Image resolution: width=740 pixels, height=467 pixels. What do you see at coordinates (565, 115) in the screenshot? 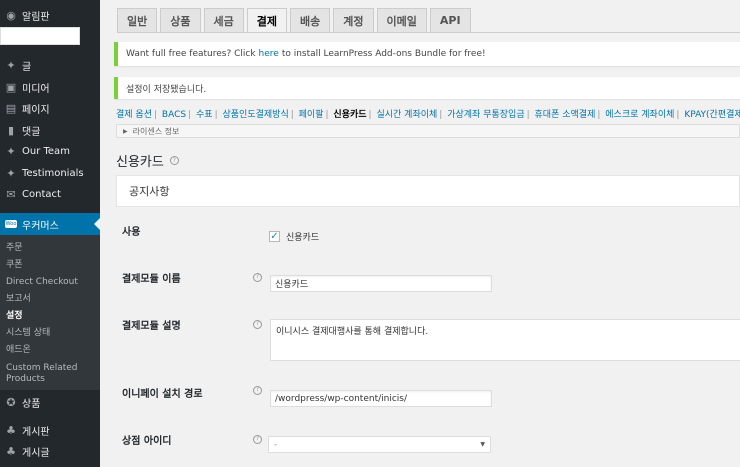
I see `subnav-mobile-payment: 휴대폰 소액결제` at bounding box center [565, 115].